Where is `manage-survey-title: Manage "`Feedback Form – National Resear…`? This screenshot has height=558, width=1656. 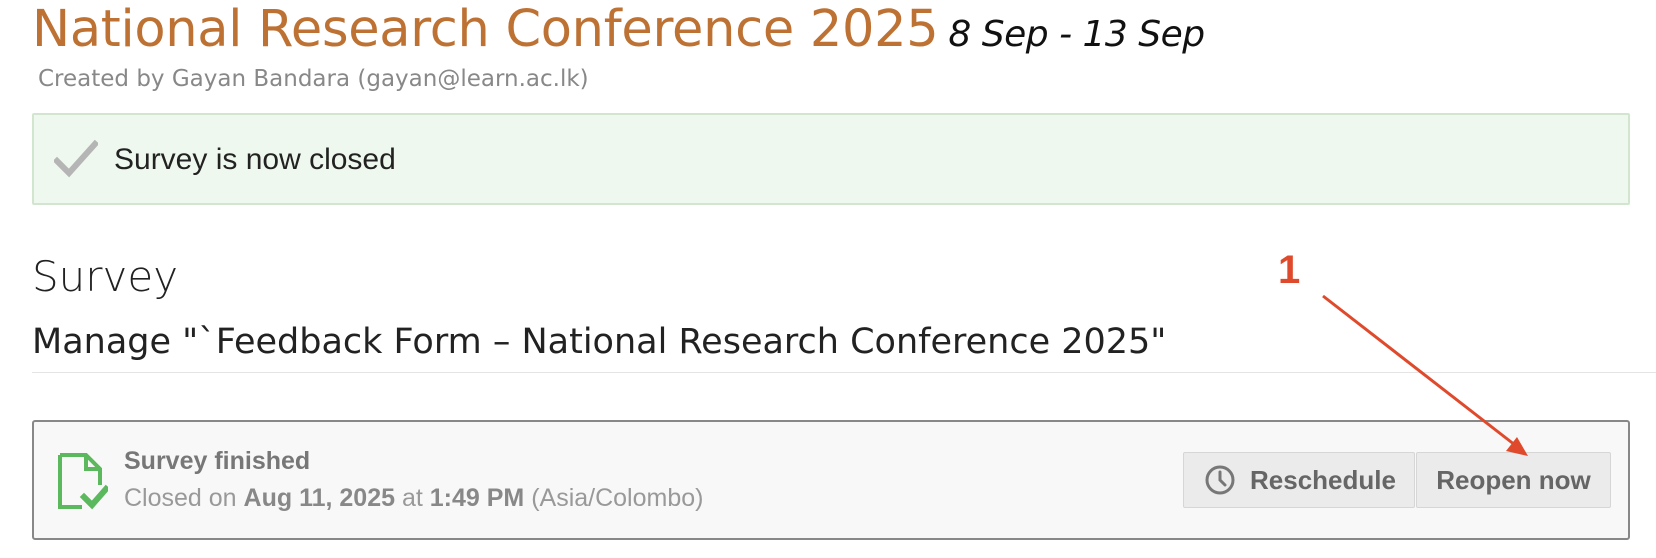 manage-survey-title: Manage "`Feedback Form – National Resear… is located at coordinates (599, 342).